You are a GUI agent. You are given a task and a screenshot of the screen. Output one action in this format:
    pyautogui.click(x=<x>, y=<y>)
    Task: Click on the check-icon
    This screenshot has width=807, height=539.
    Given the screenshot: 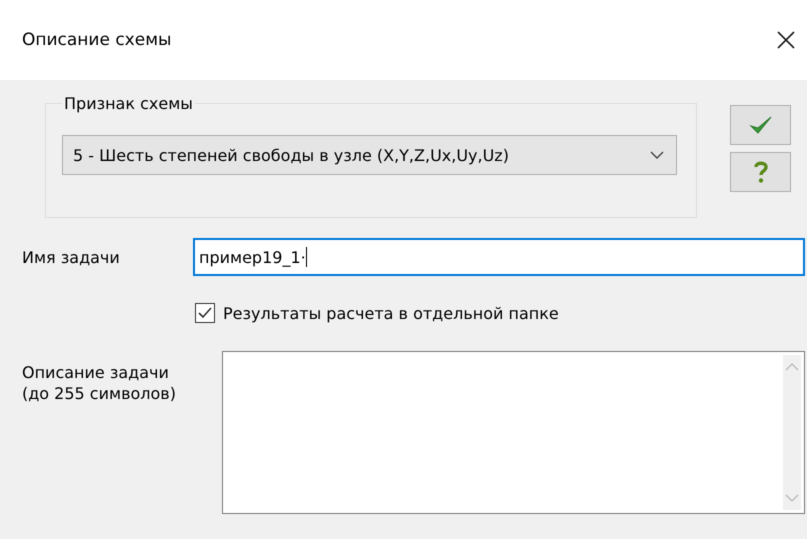 What is the action you would take?
    pyautogui.click(x=760, y=125)
    